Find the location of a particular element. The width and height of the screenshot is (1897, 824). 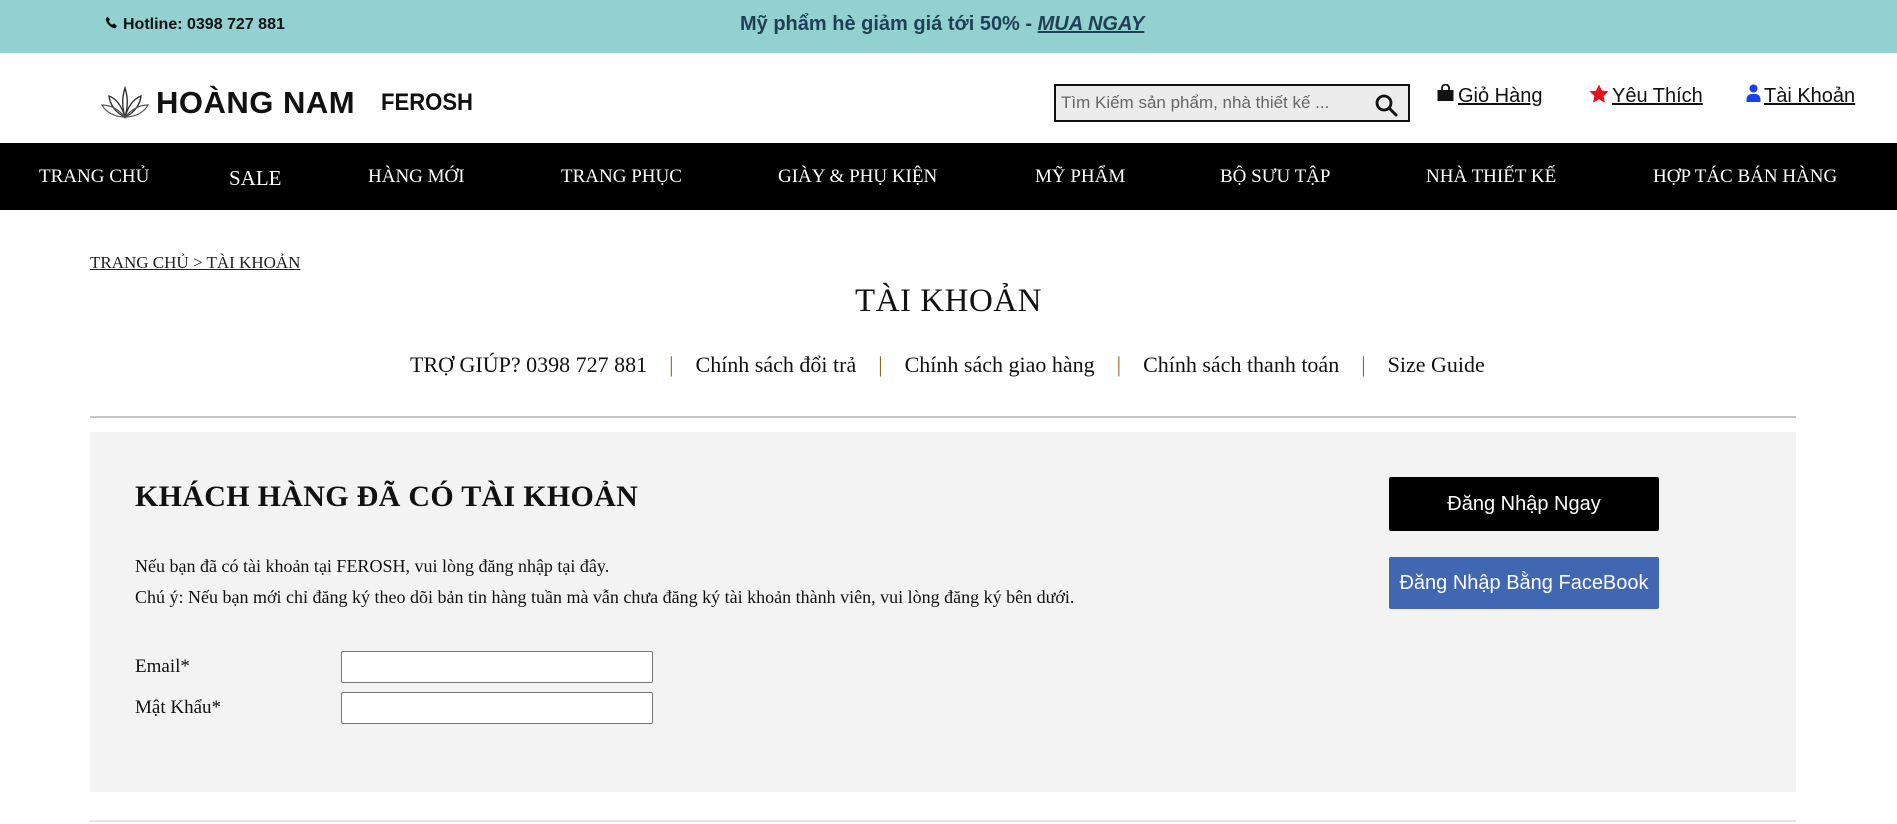

returns-policy-link: Chính sách đổi trả is located at coordinates (776, 365).